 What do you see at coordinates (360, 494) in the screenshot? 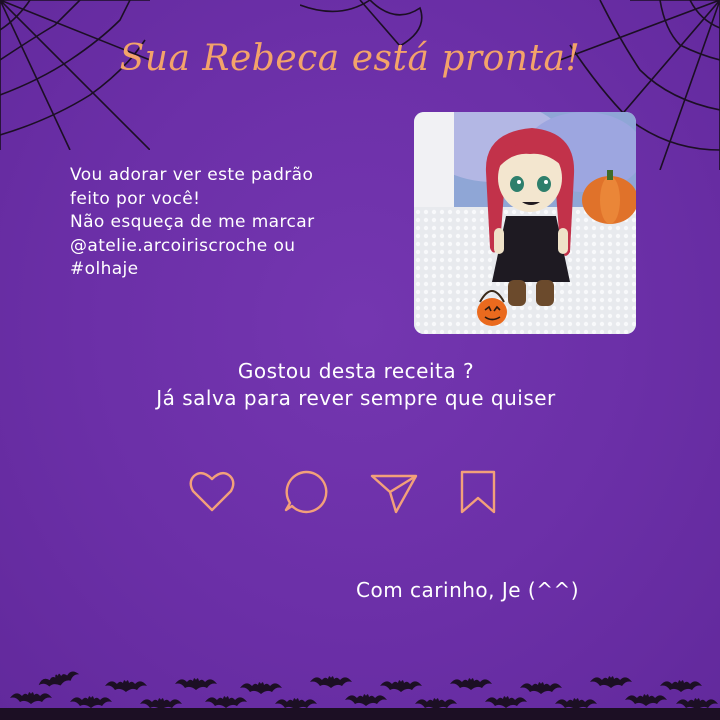
I see `action-bar` at bounding box center [360, 494].